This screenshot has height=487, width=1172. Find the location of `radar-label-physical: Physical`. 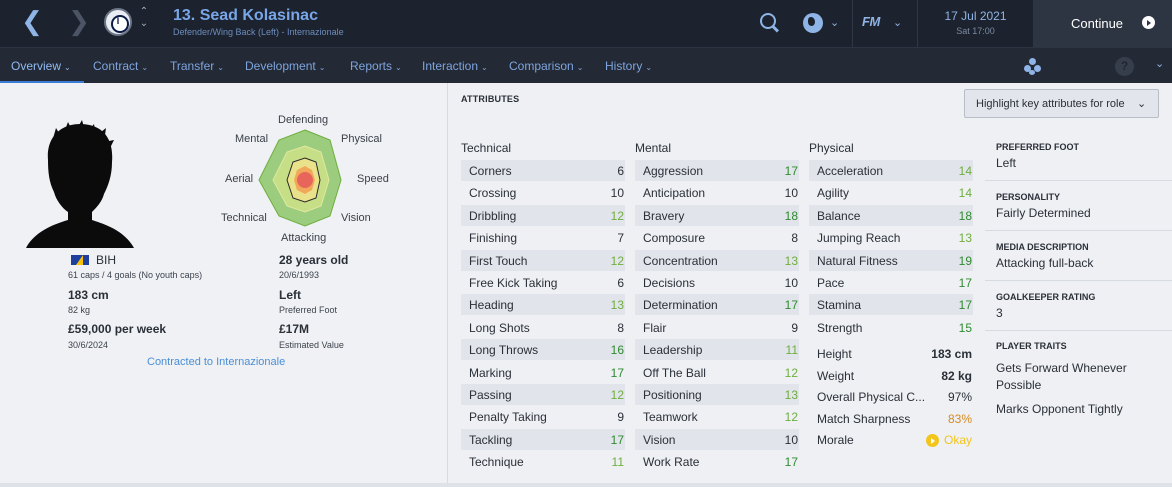

radar-label-physical: Physical is located at coordinates (361, 139).